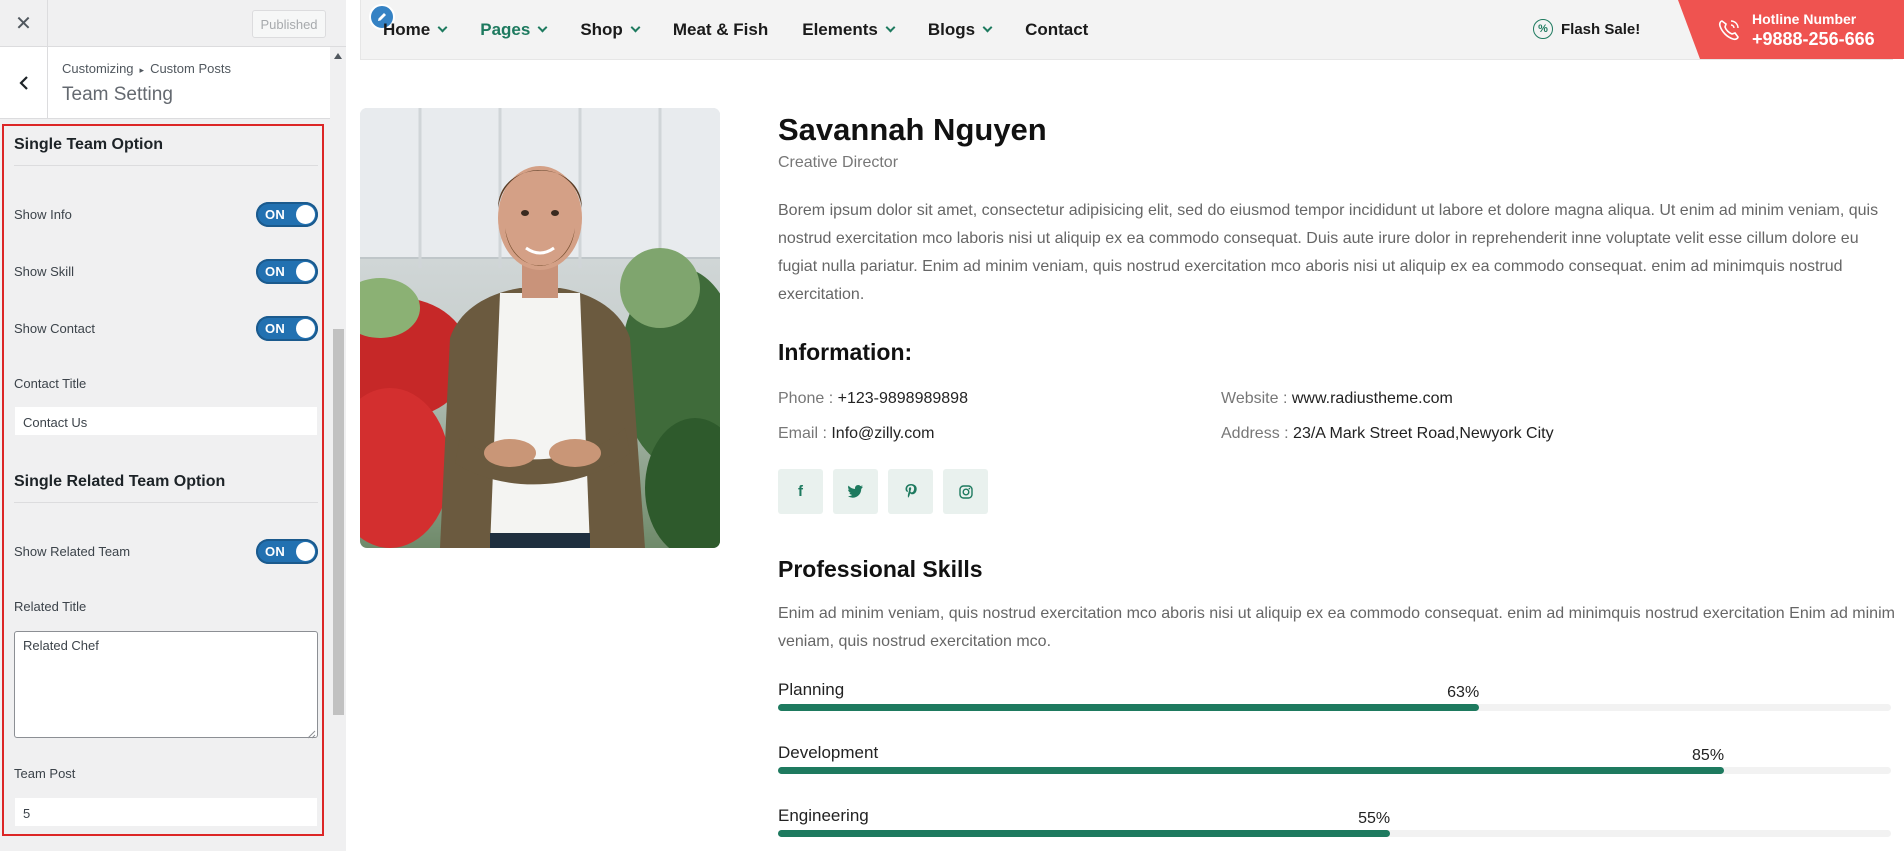 This screenshot has width=1904, height=851. I want to click on email-label: Email :, so click(802, 433).